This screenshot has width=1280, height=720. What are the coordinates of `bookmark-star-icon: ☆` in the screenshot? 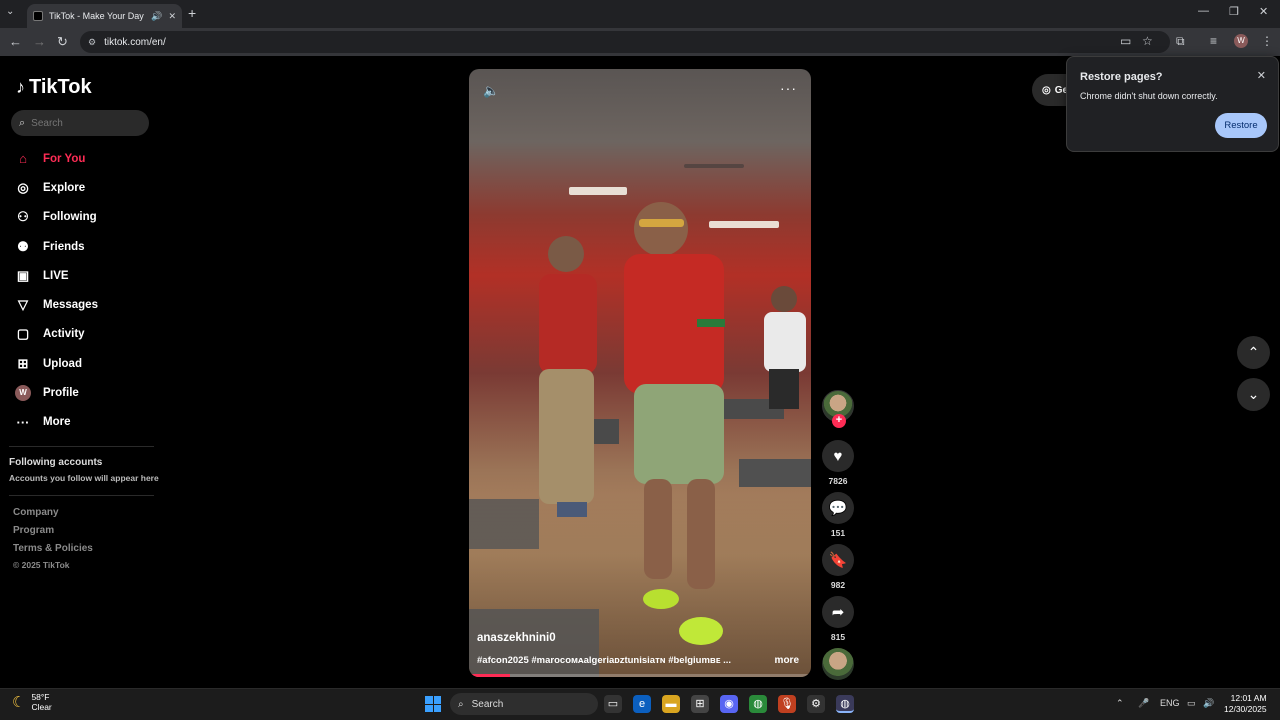 It's located at (1147, 41).